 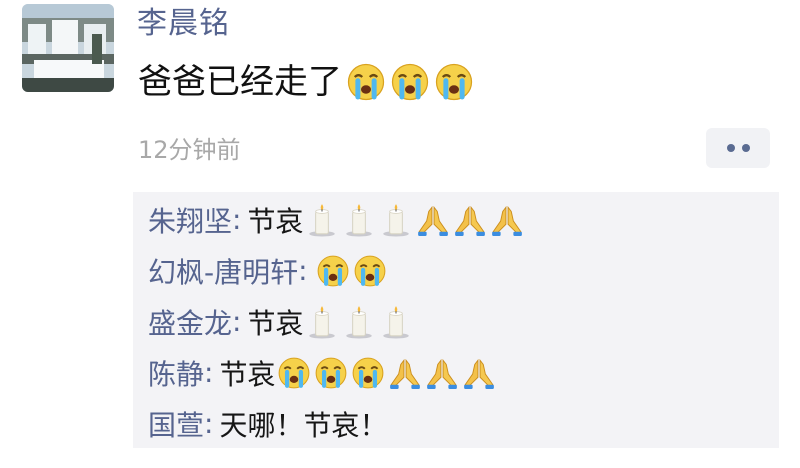 What do you see at coordinates (176, 373) in the screenshot?
I see `comment-author: 陈静` at bounding box center [176, 373].